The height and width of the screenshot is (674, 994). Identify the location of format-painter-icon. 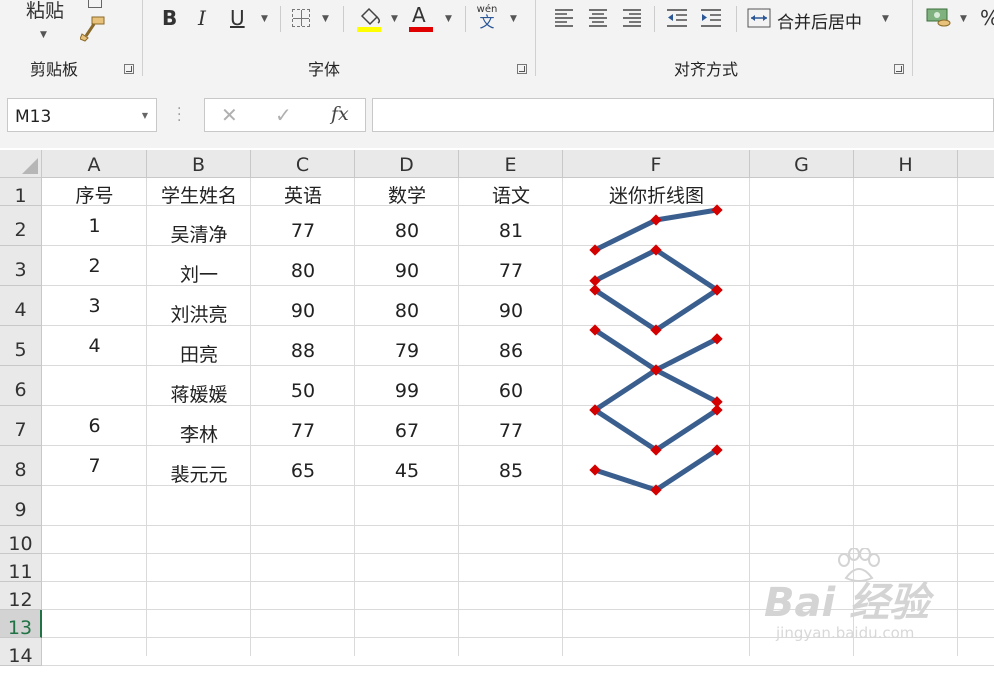
(94, 28).